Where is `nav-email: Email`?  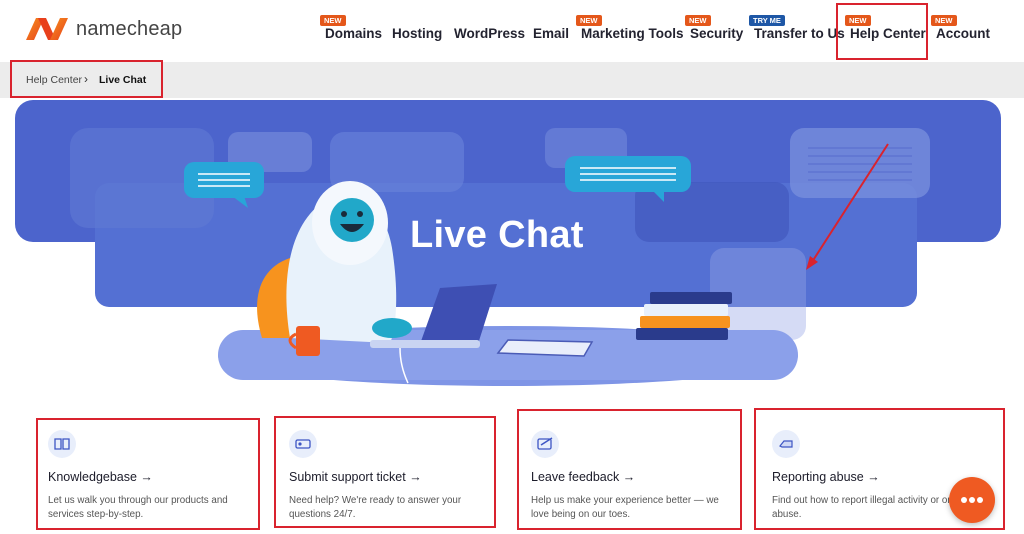 nav-email: Email is located at coordinates (551, 33).